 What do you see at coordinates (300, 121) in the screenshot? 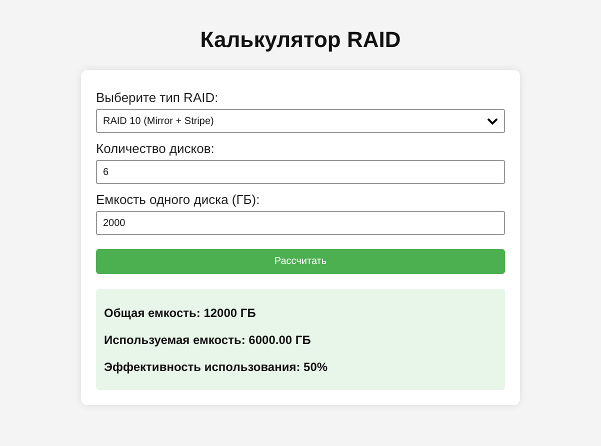
I see `raid-type-dropdown: RAID 10 (Mirror + Stripe)` at bounding box center [300, 121].